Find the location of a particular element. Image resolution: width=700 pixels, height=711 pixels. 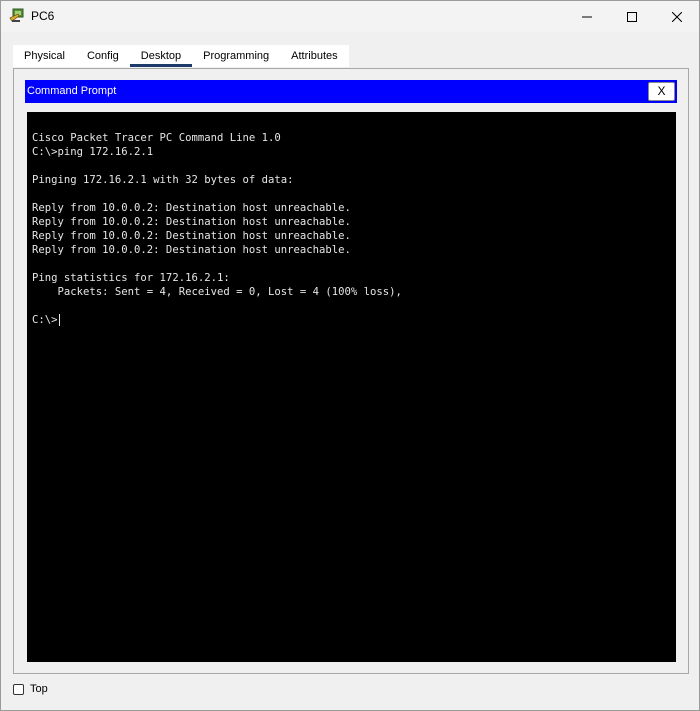

tab-physical: Physical is located at coordinates (44, 56).